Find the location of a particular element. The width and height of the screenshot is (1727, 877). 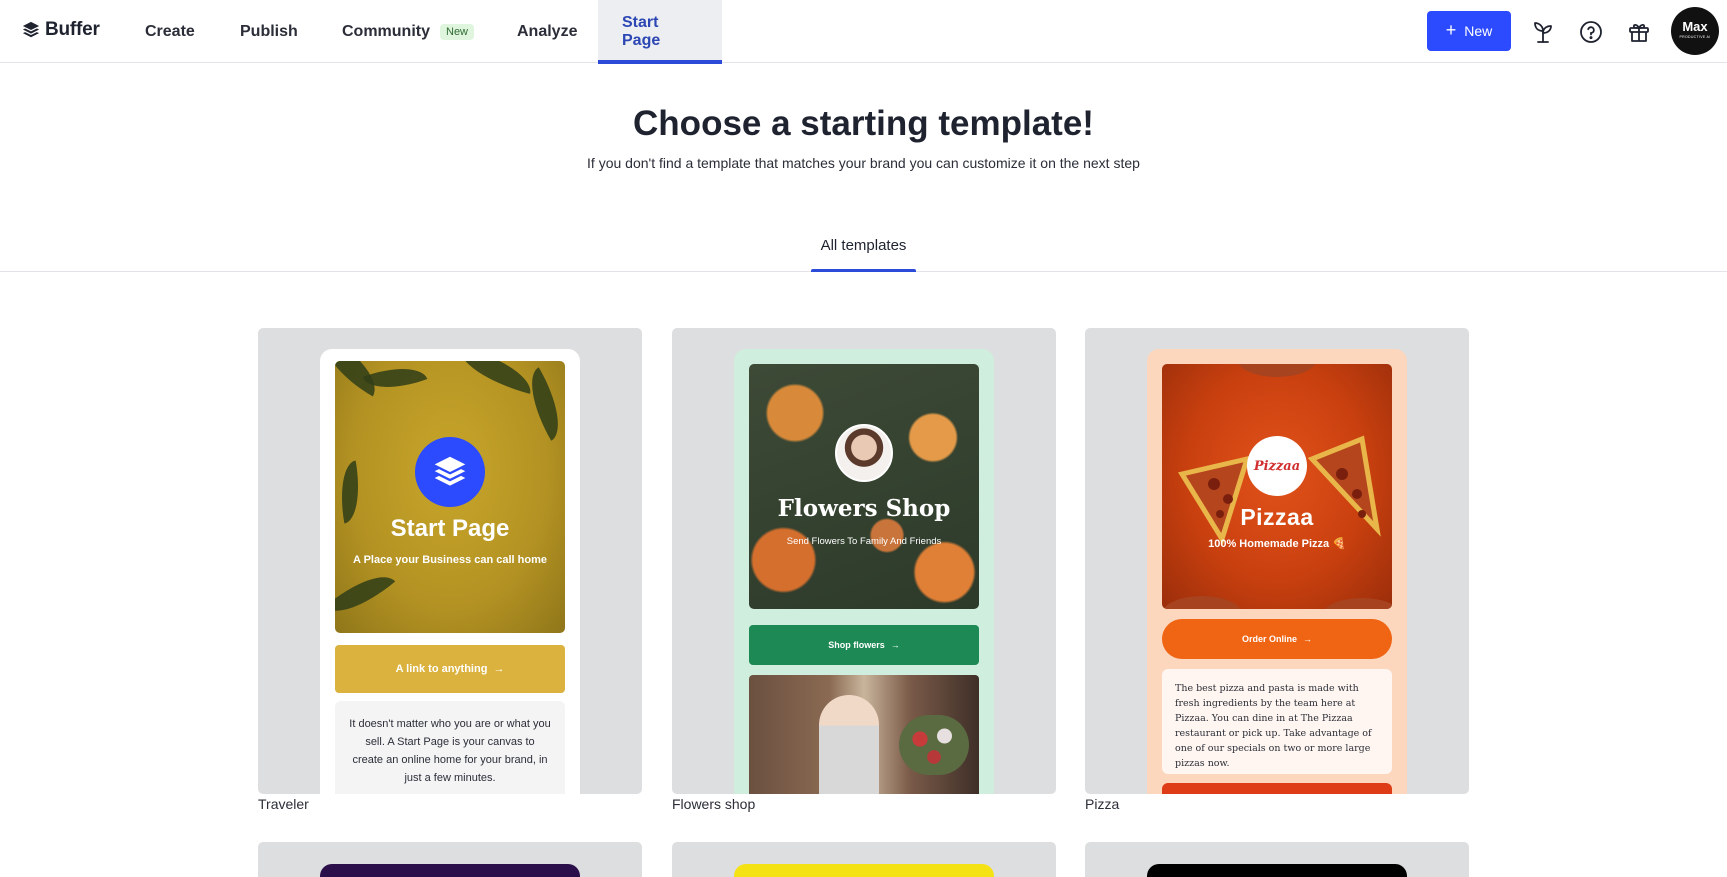

preview-subtitle: A Place your Business can call home is located at coordinates (449, 560).